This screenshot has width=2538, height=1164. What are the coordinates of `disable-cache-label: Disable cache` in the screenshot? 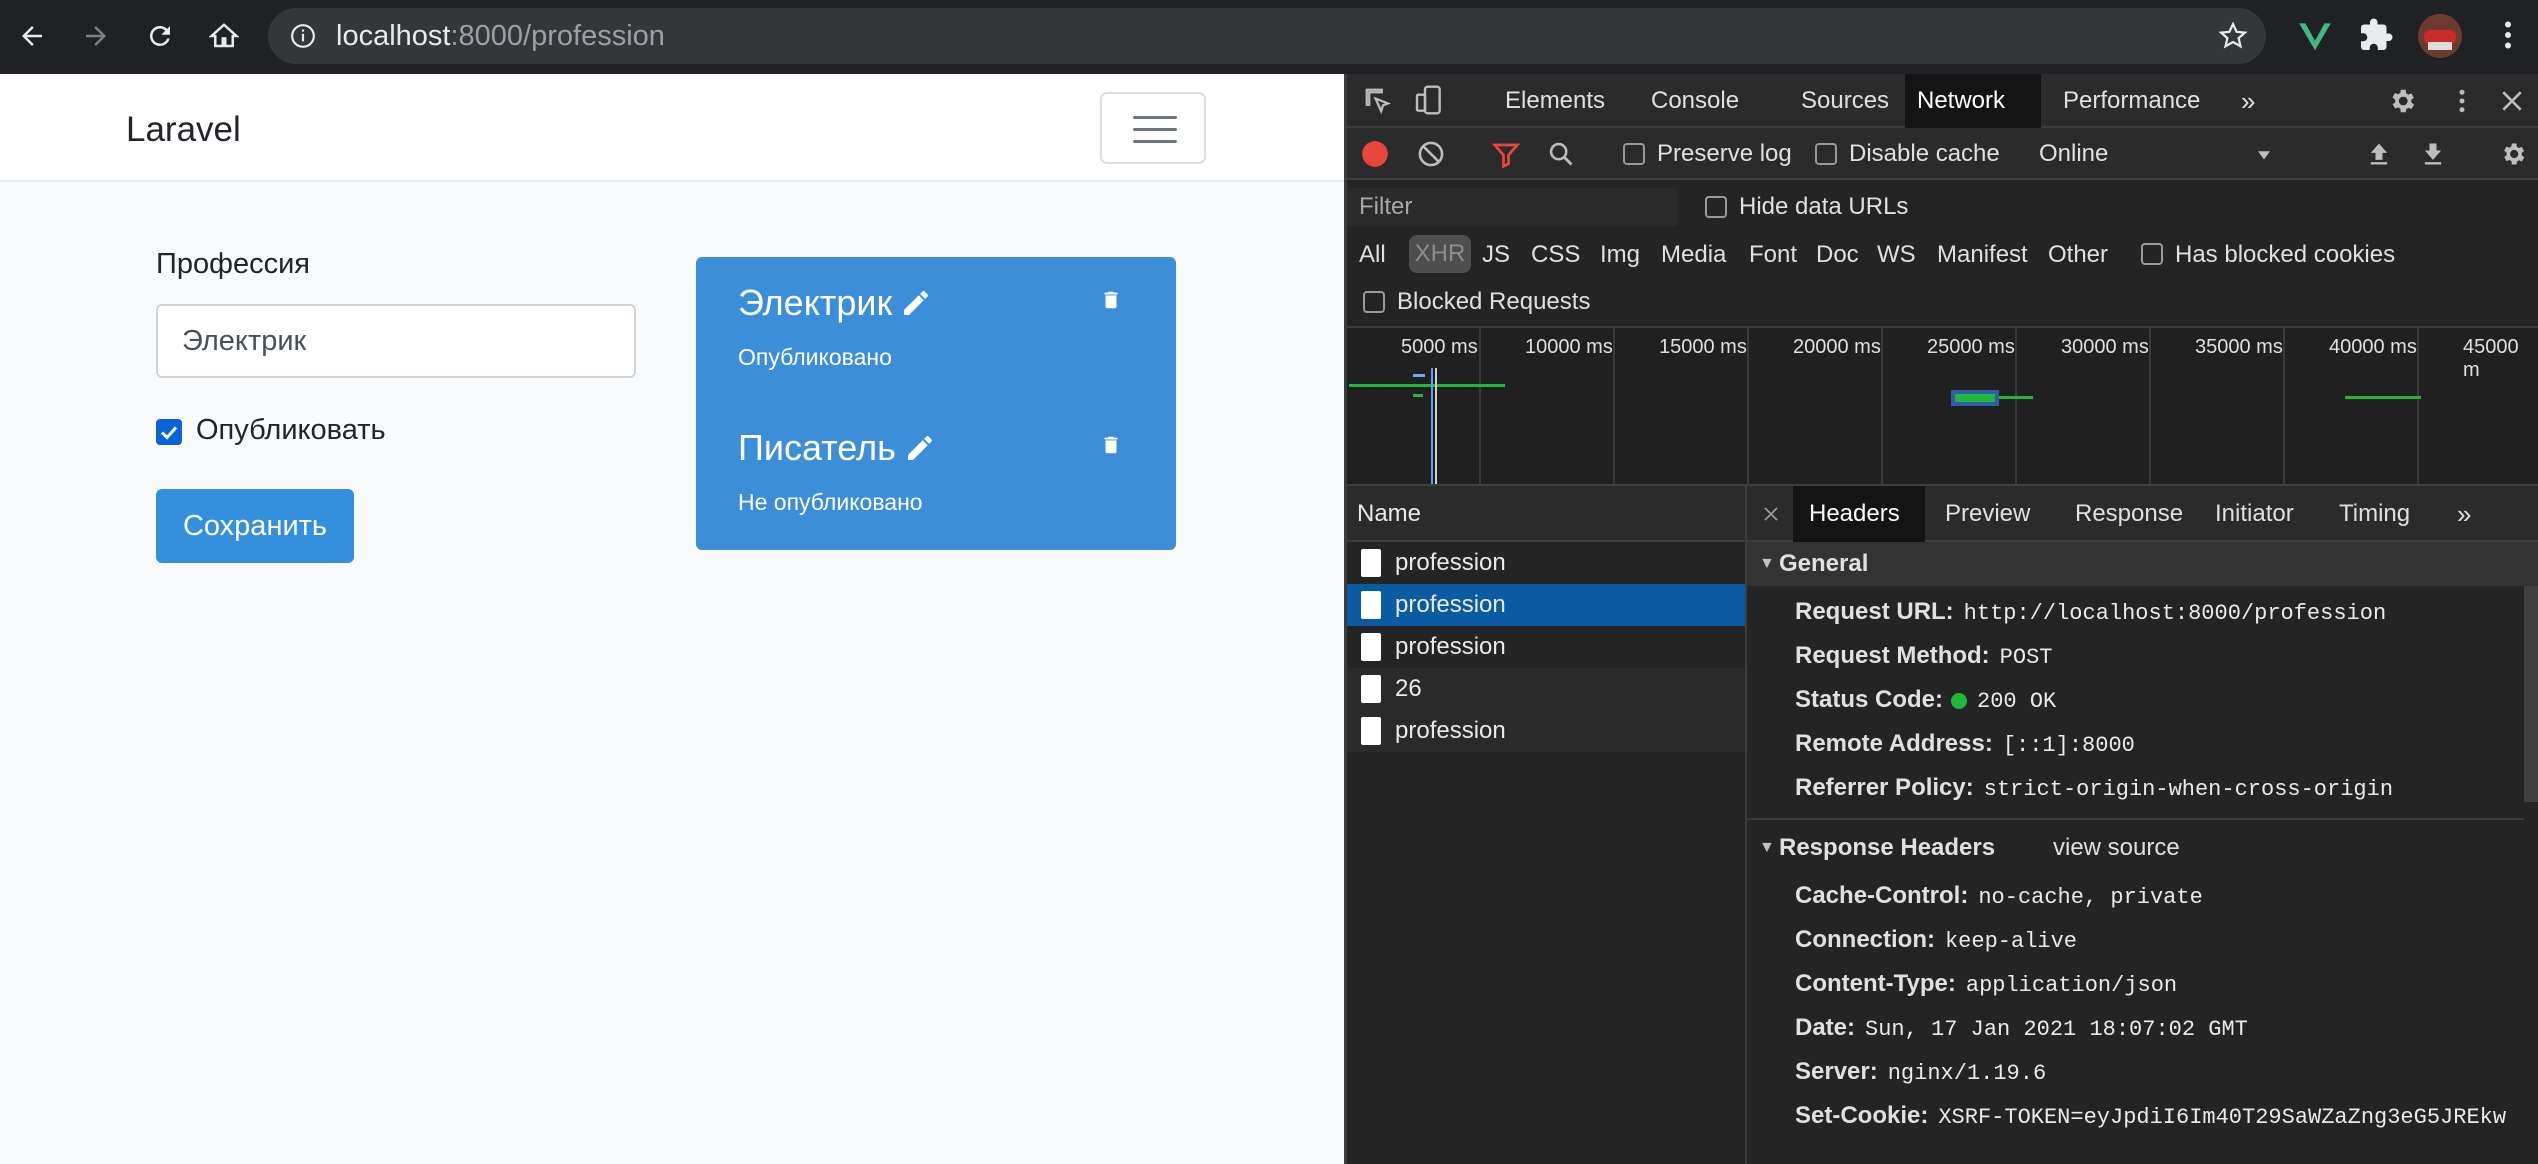 It's located at (1924, 154).